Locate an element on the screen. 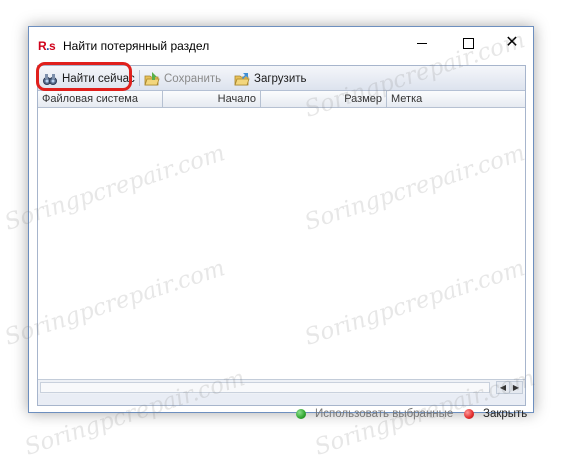 Image resolution: width=566 pixels, height=461 pixels. load-label: Загрузить is located at coordinates (280, 78).